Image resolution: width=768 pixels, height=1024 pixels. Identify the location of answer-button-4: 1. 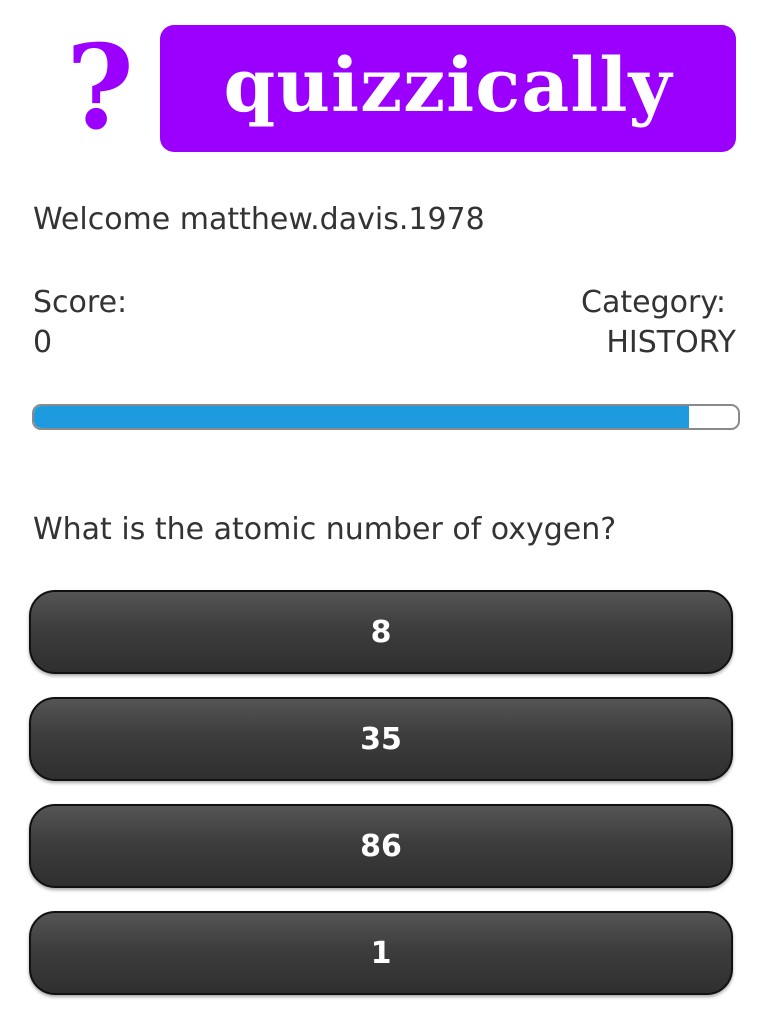
(381, 953).